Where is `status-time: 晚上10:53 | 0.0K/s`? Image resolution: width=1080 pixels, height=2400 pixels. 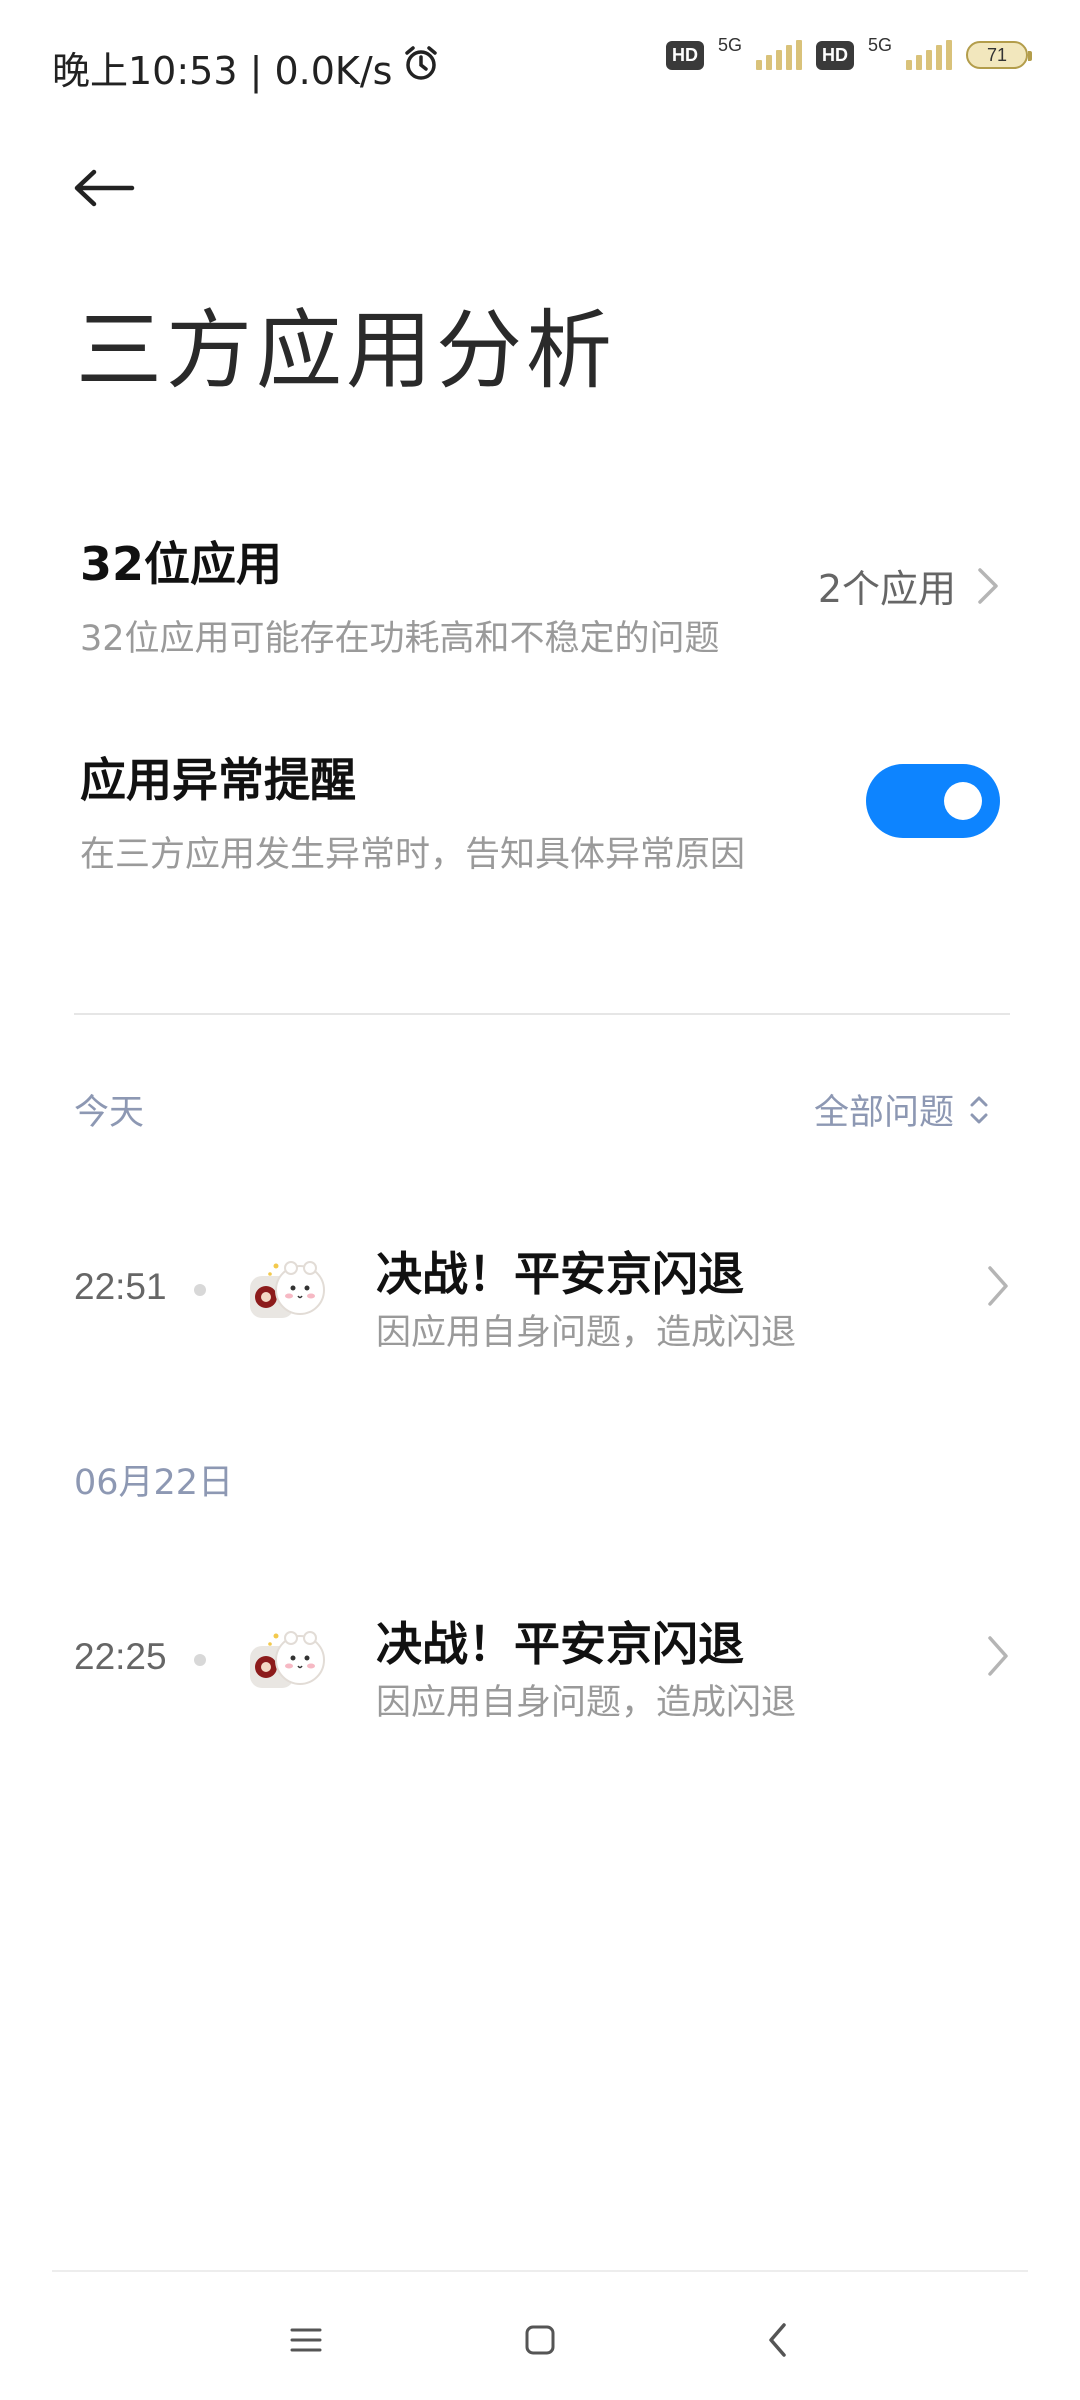
status-time: 晚上10:53 | 0.0K/s is located at coordinates (222, 71).